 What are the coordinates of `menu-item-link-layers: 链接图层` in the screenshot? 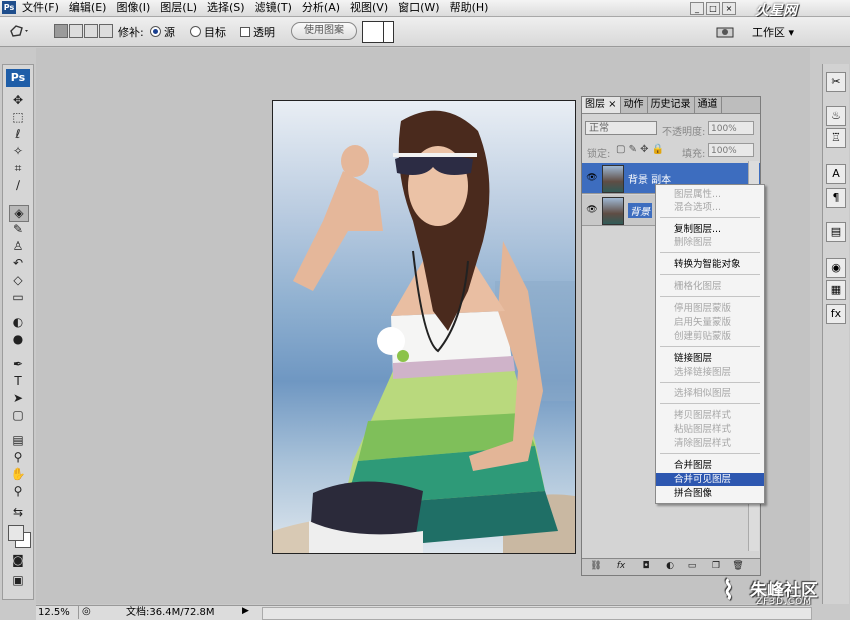 It's located at (710, 358).